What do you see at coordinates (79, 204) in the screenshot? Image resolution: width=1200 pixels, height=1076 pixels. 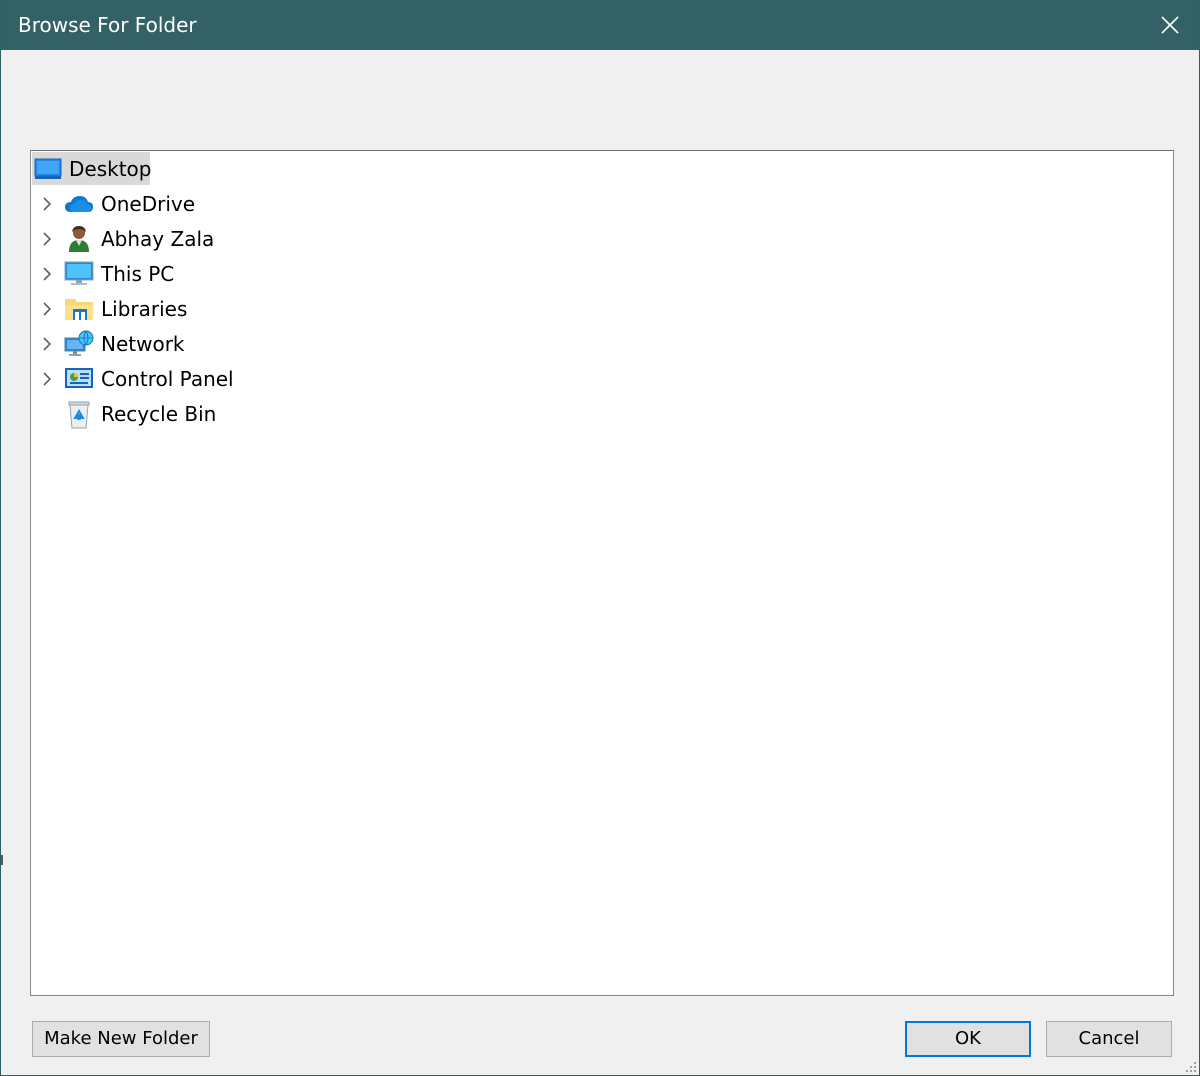 I see `onedrive-cloud-icon` at bounding box center [79, 204].